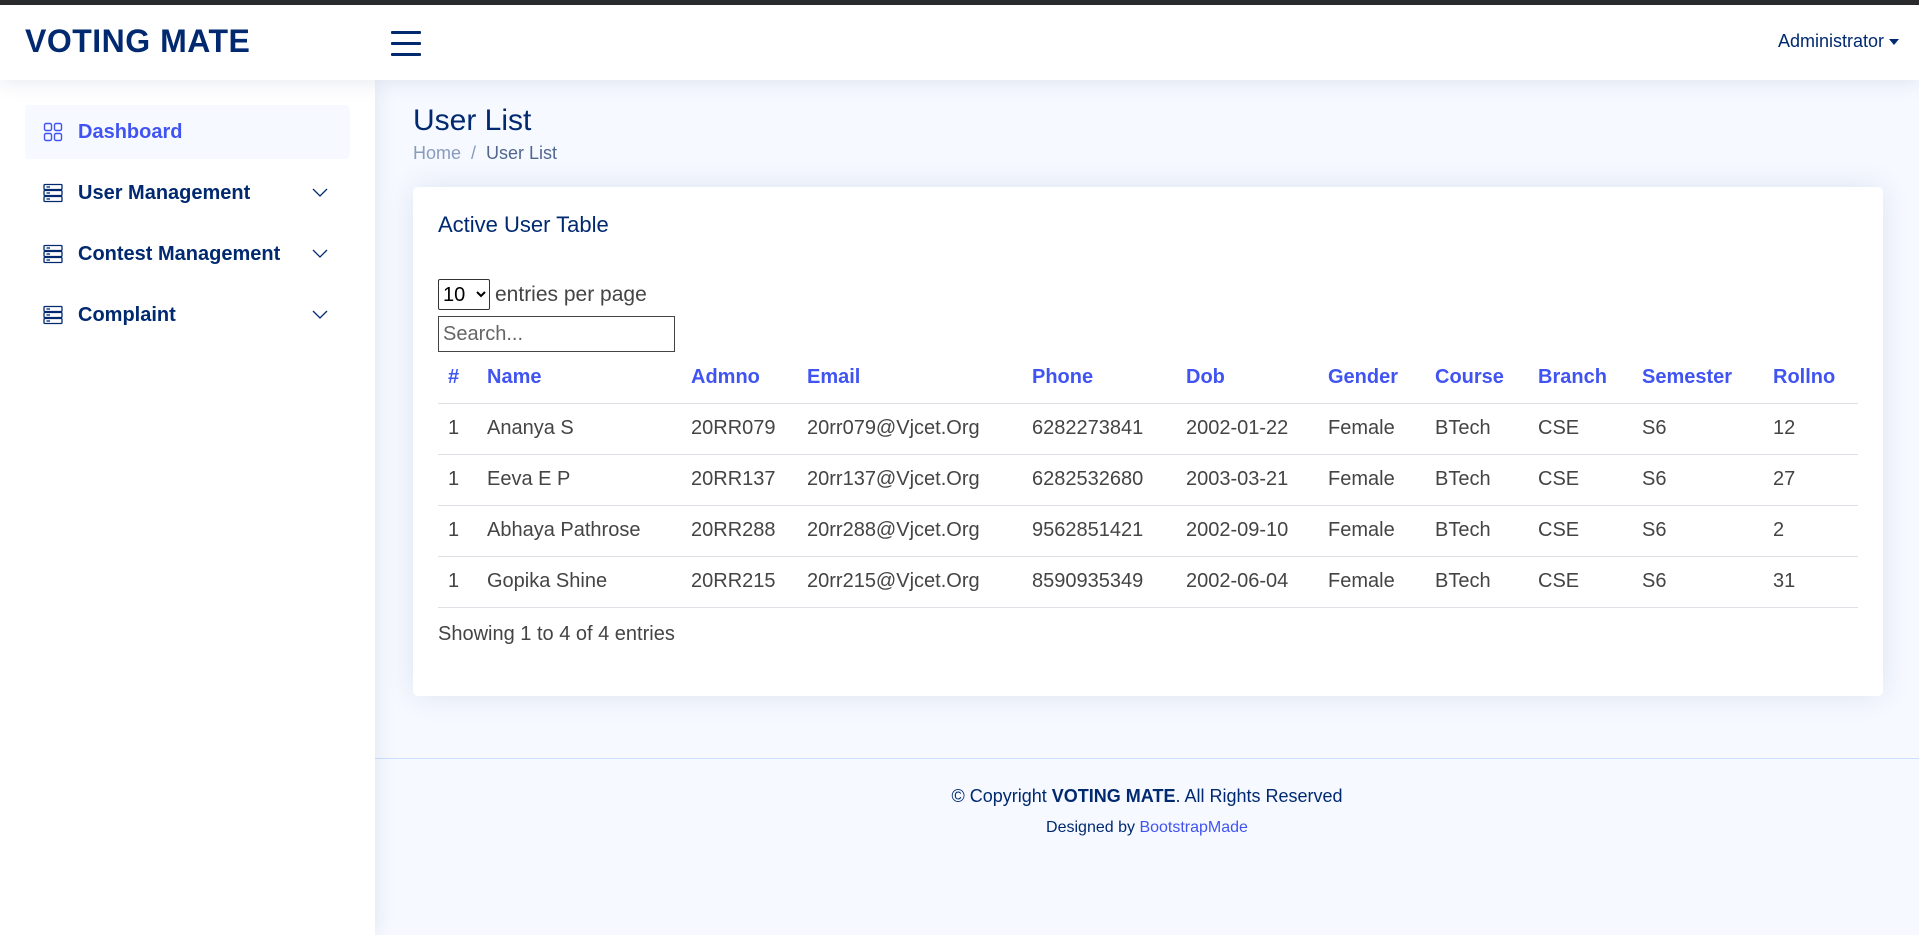 The image size is (1919, 935). I want to click on sidebar-item-user-management: User Management, so click(187, 193).